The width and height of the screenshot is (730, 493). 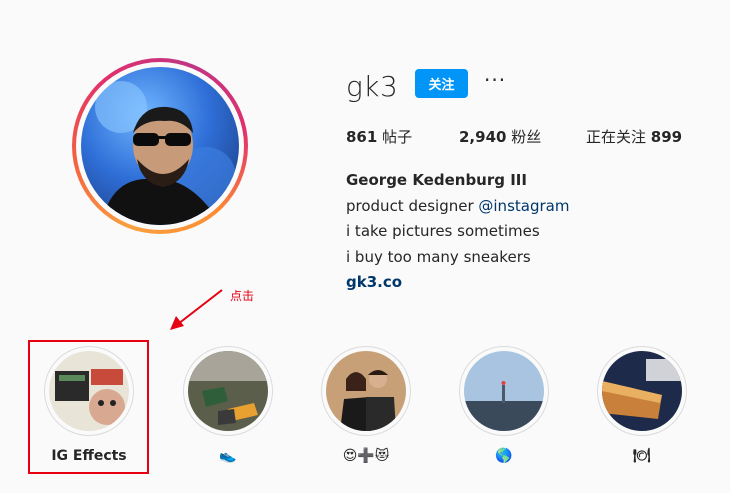 I want to click on highlight-label-sneakers: 👟, so click(x=228, y=456).